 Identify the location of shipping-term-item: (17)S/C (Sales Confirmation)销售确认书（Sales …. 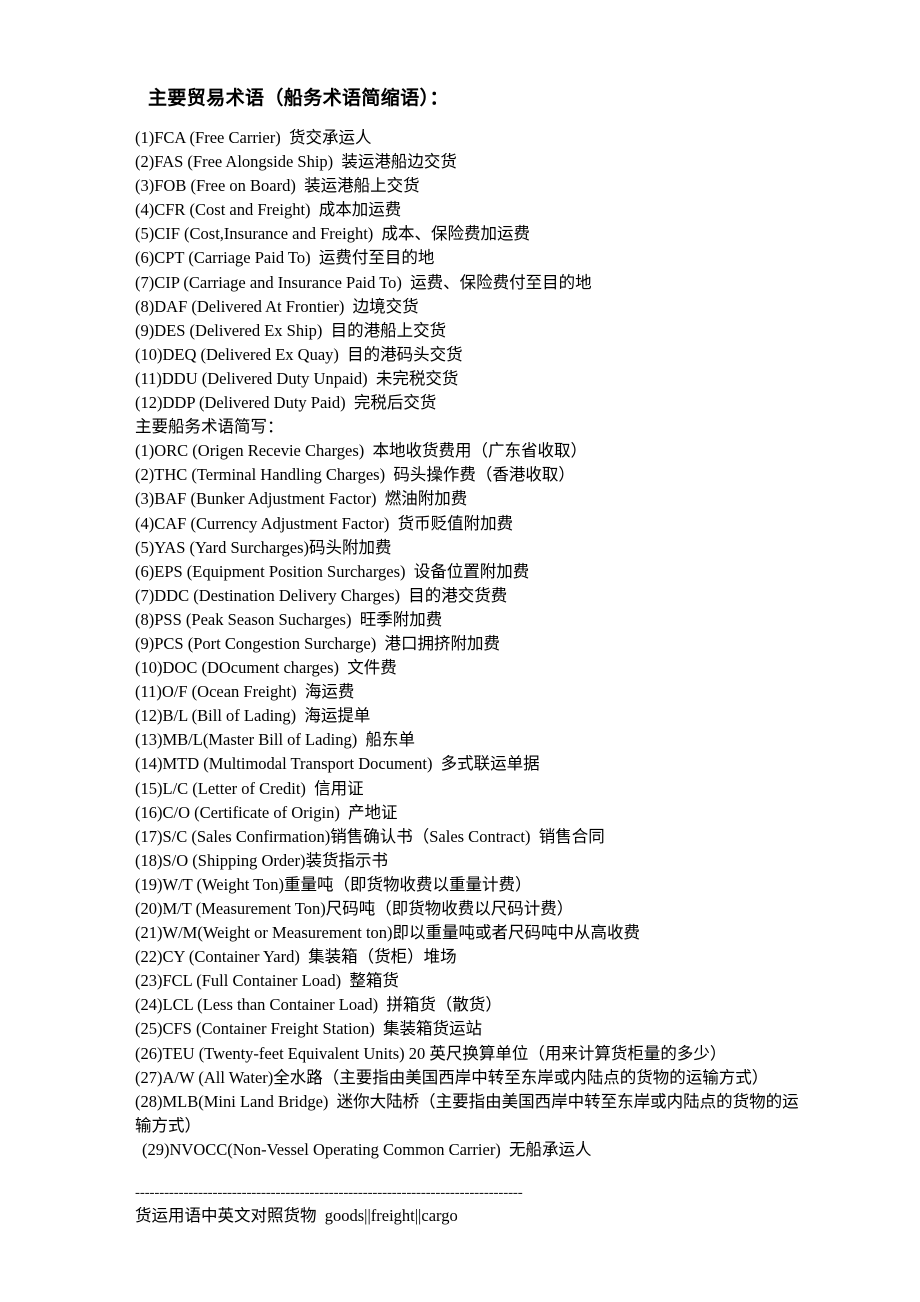
(370, 836).